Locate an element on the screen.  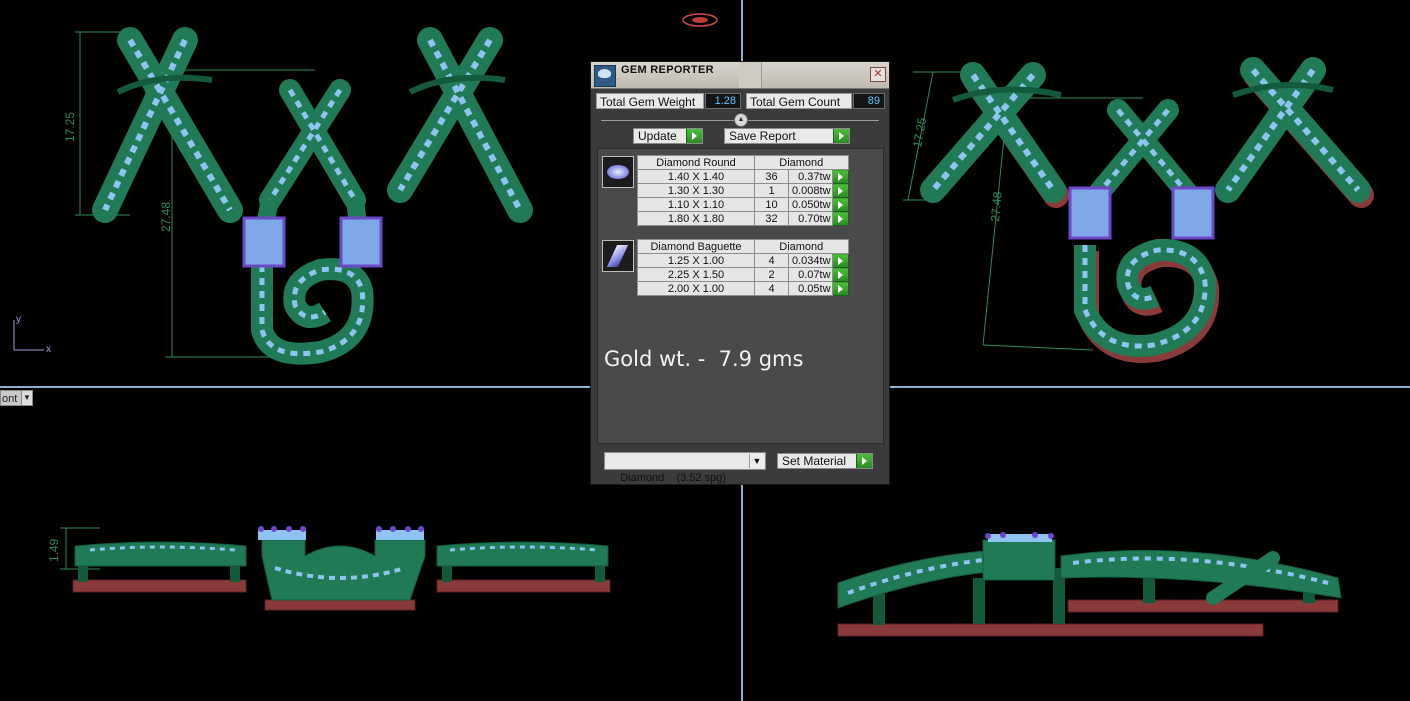
title-tab-divider is located at coordinates (750, 75).